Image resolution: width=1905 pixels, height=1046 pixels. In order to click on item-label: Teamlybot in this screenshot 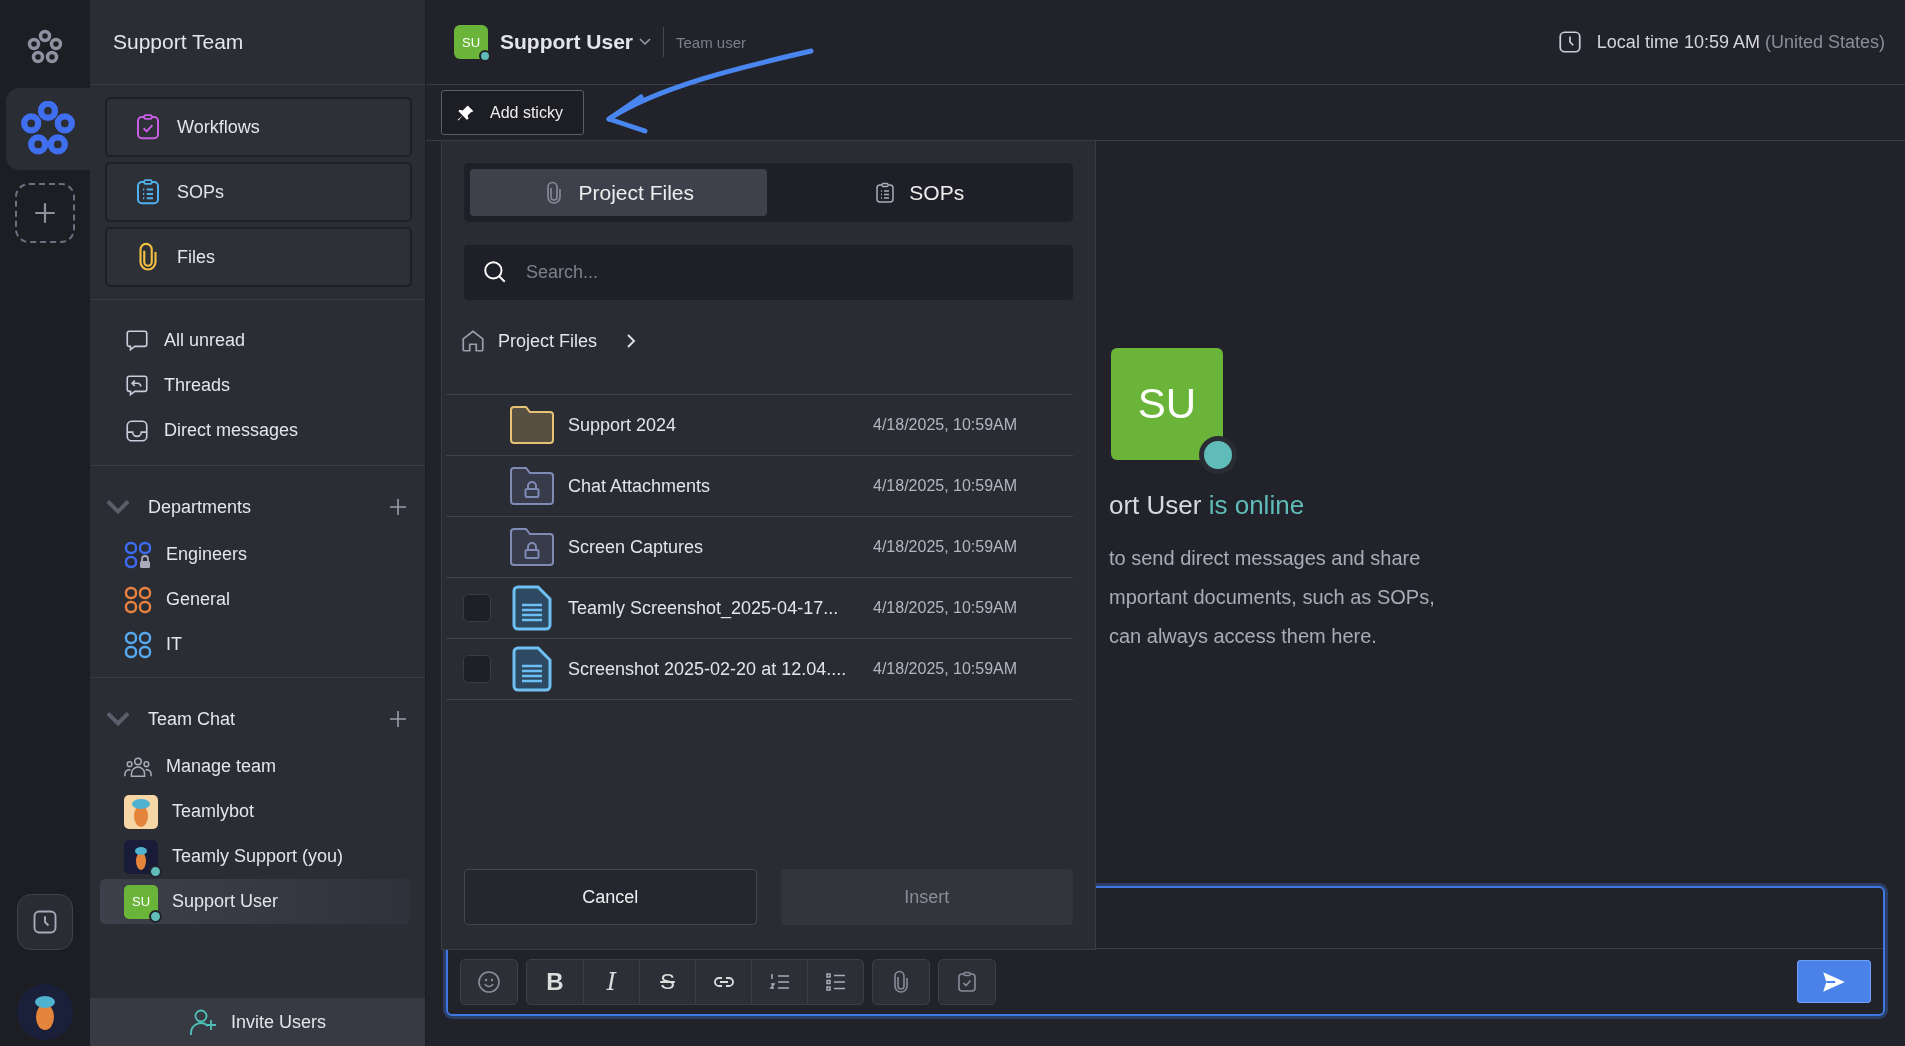, I will do `click(213, 811)`.